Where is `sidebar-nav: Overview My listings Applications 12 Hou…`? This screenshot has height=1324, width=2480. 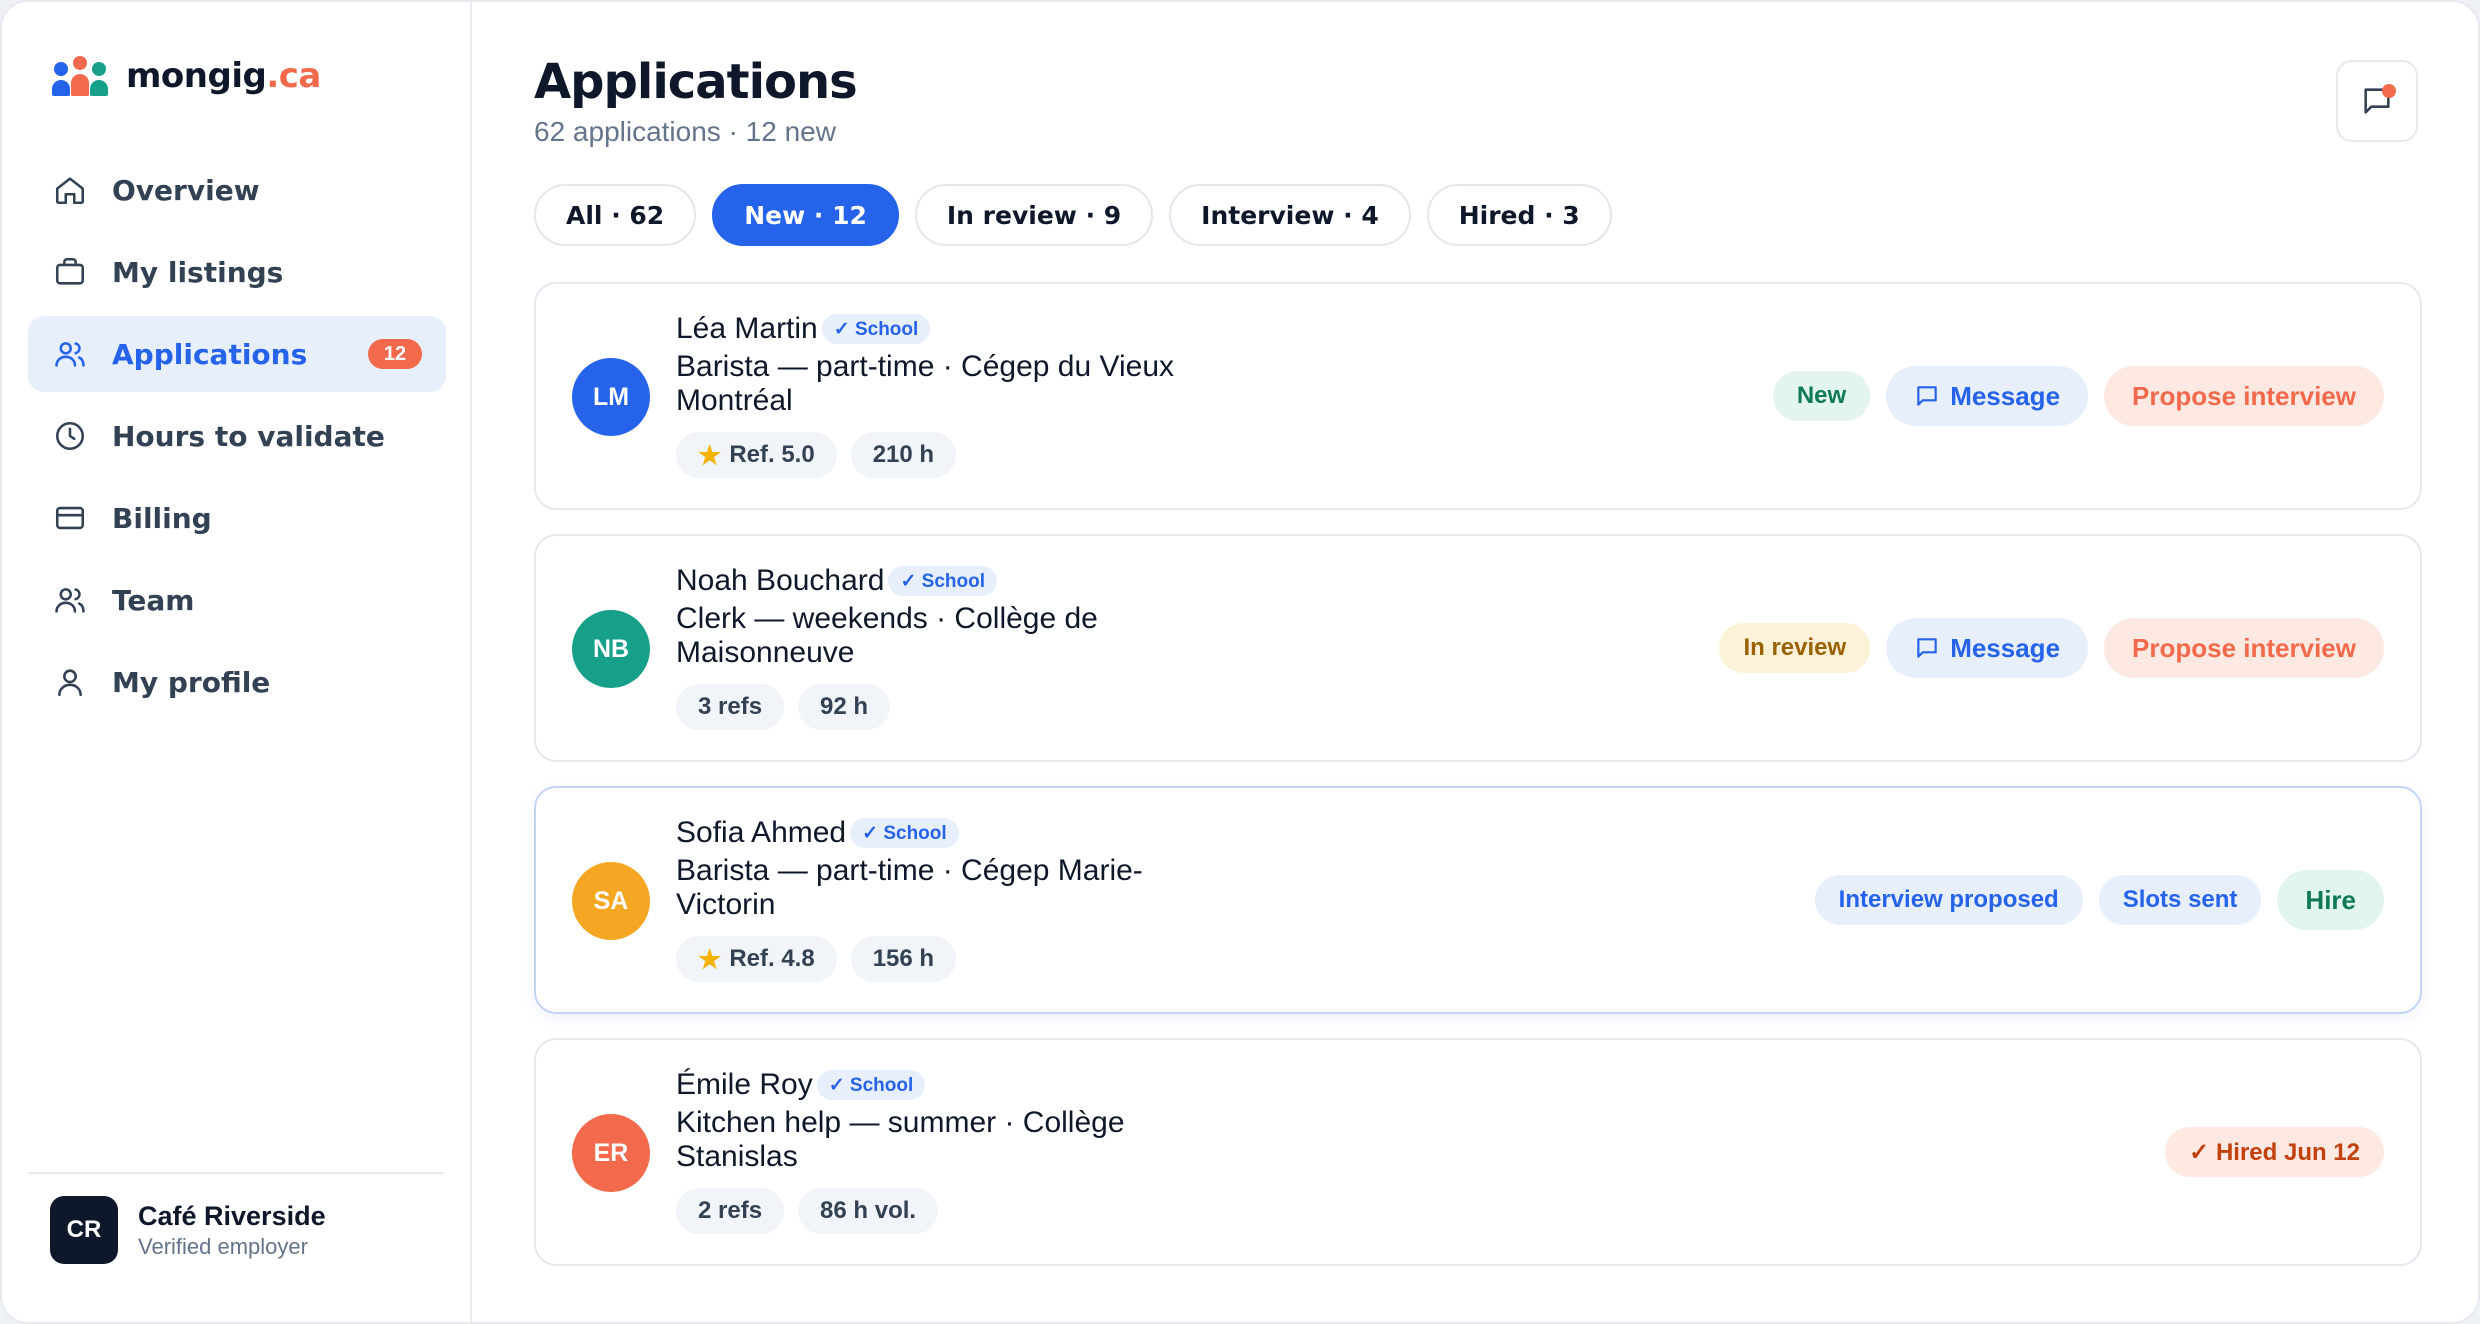
sidebar-nav: Overview My listings Applications 12 Hou… is located at coordinates (237, 439).